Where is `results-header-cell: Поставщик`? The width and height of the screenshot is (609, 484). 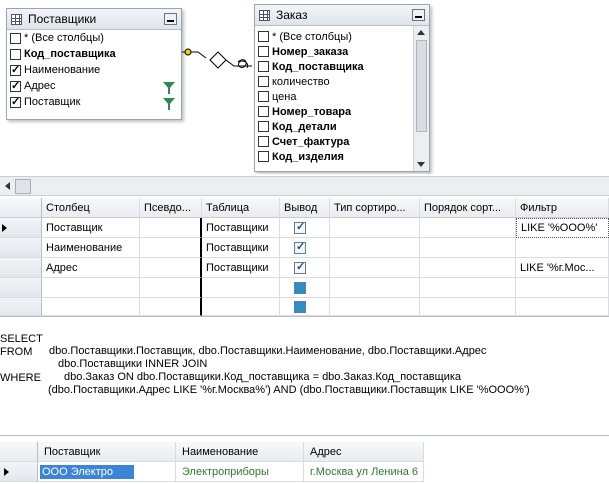
results-header-cell: Поставщик is located at coordinates (107, 452).